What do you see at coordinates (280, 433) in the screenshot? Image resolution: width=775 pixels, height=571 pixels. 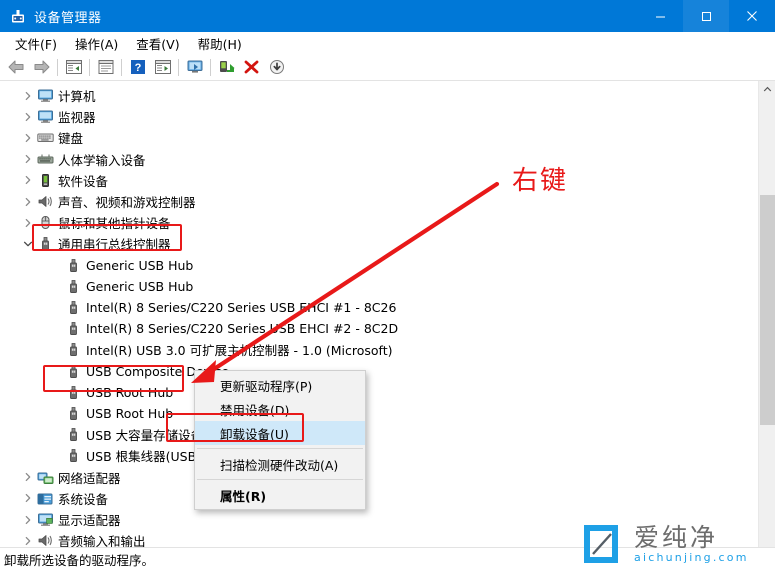 I see `ctx-uninstall-device: 卸载设备(U)` at bounding box center [280, 433].